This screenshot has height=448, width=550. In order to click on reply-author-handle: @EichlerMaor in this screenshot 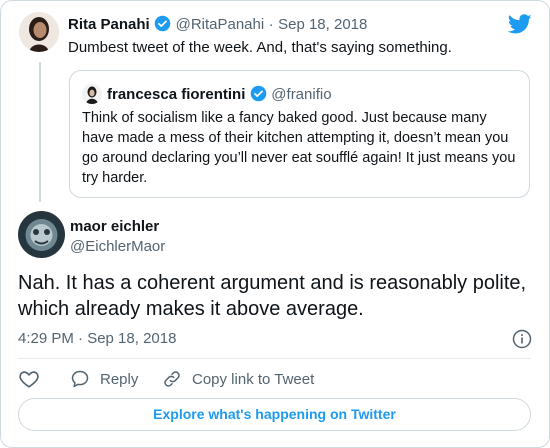, I will do `click(117, 246)`.